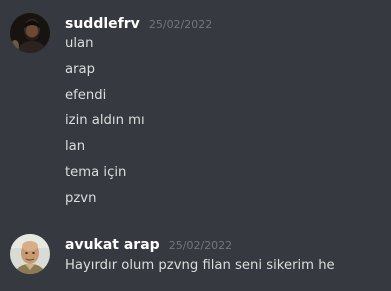  What do you see at coordinates (79, 43) in the screenshot?
I see `message-text: ulan` at bounding box center [79, 43].